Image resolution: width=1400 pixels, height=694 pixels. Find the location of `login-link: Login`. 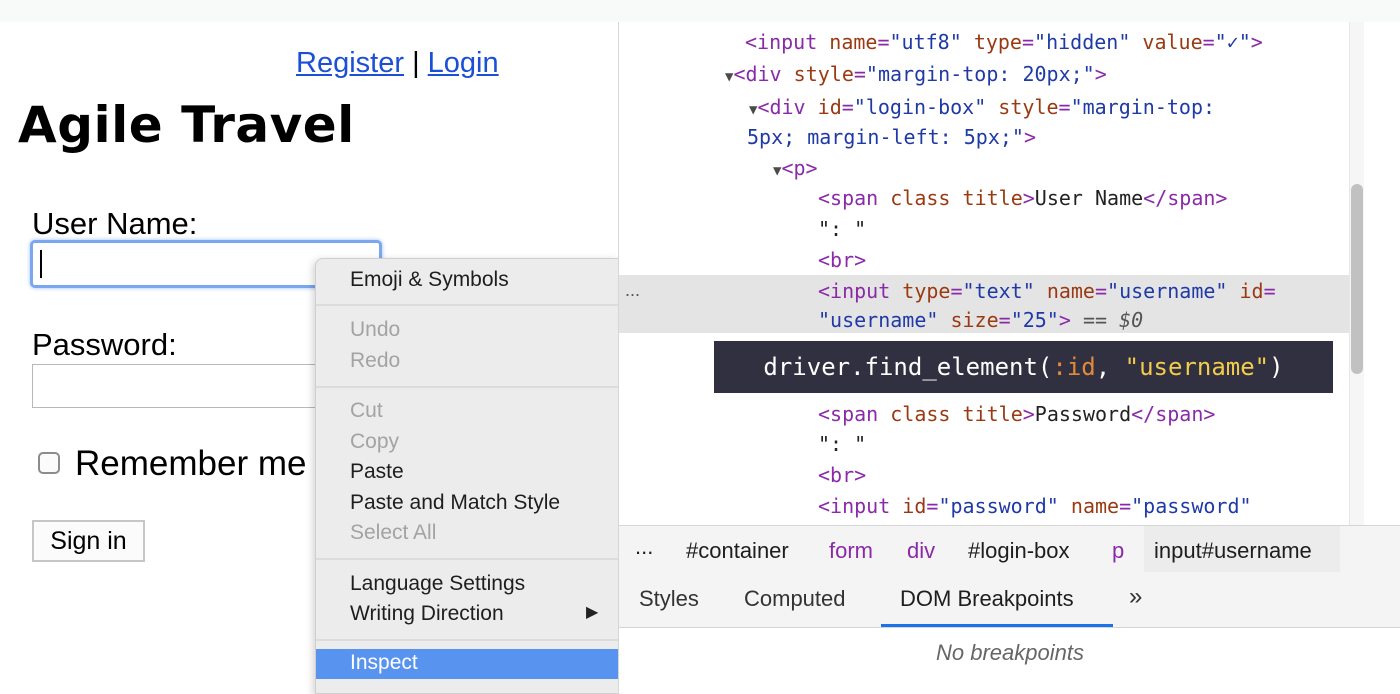

login-link: Login is located at coordinates (463, 63).